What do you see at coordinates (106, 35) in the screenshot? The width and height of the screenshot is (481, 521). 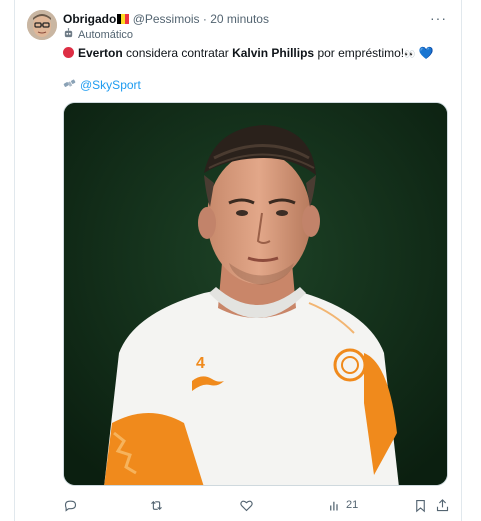 I see `automated-text: Automático` at bounding box center [106, 35].